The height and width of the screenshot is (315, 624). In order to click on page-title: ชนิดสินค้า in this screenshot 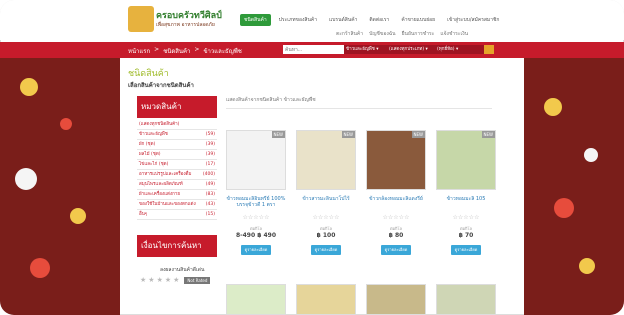, I will do `click(148, 74)`.